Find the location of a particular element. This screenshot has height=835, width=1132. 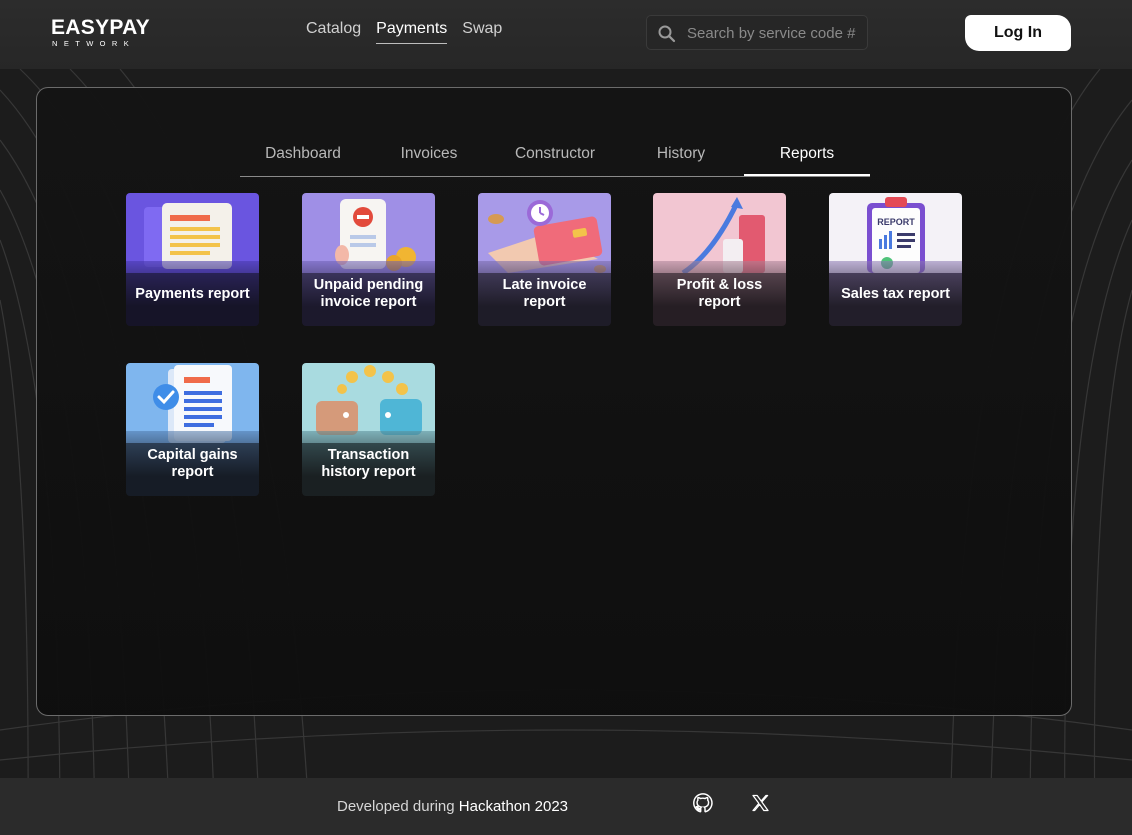

search-box is located at coordinates (757, 33).